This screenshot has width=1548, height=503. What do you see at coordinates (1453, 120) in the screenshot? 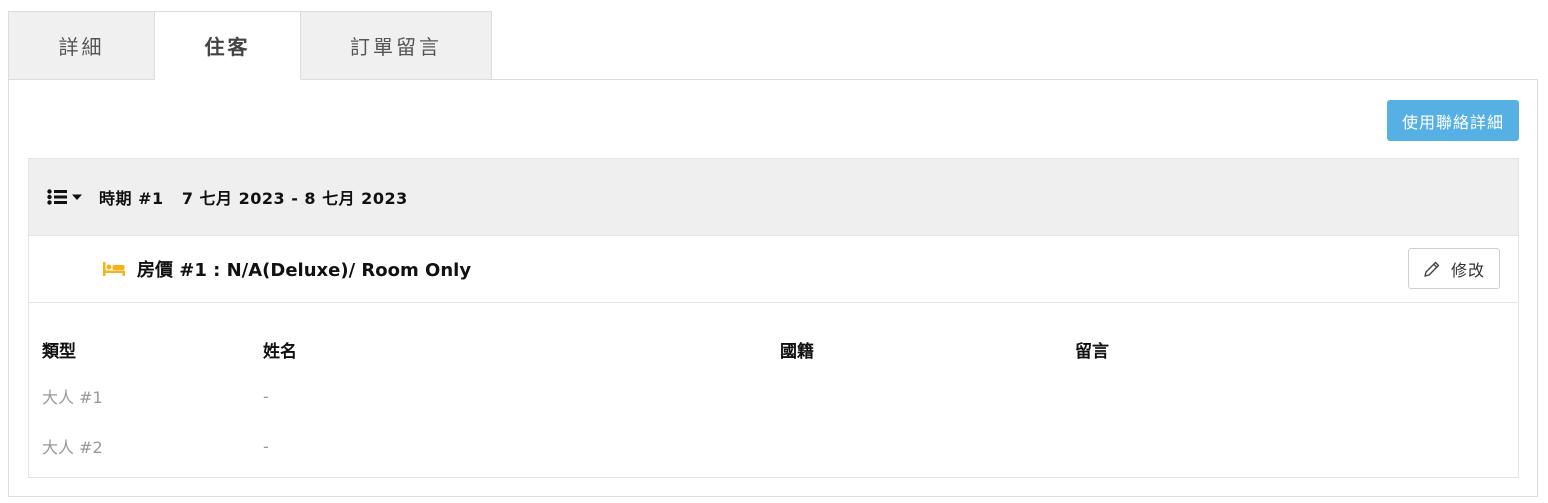
I see `use-contact-details-button: 使用聯絡詳細` at bounding box center [1453, 120].